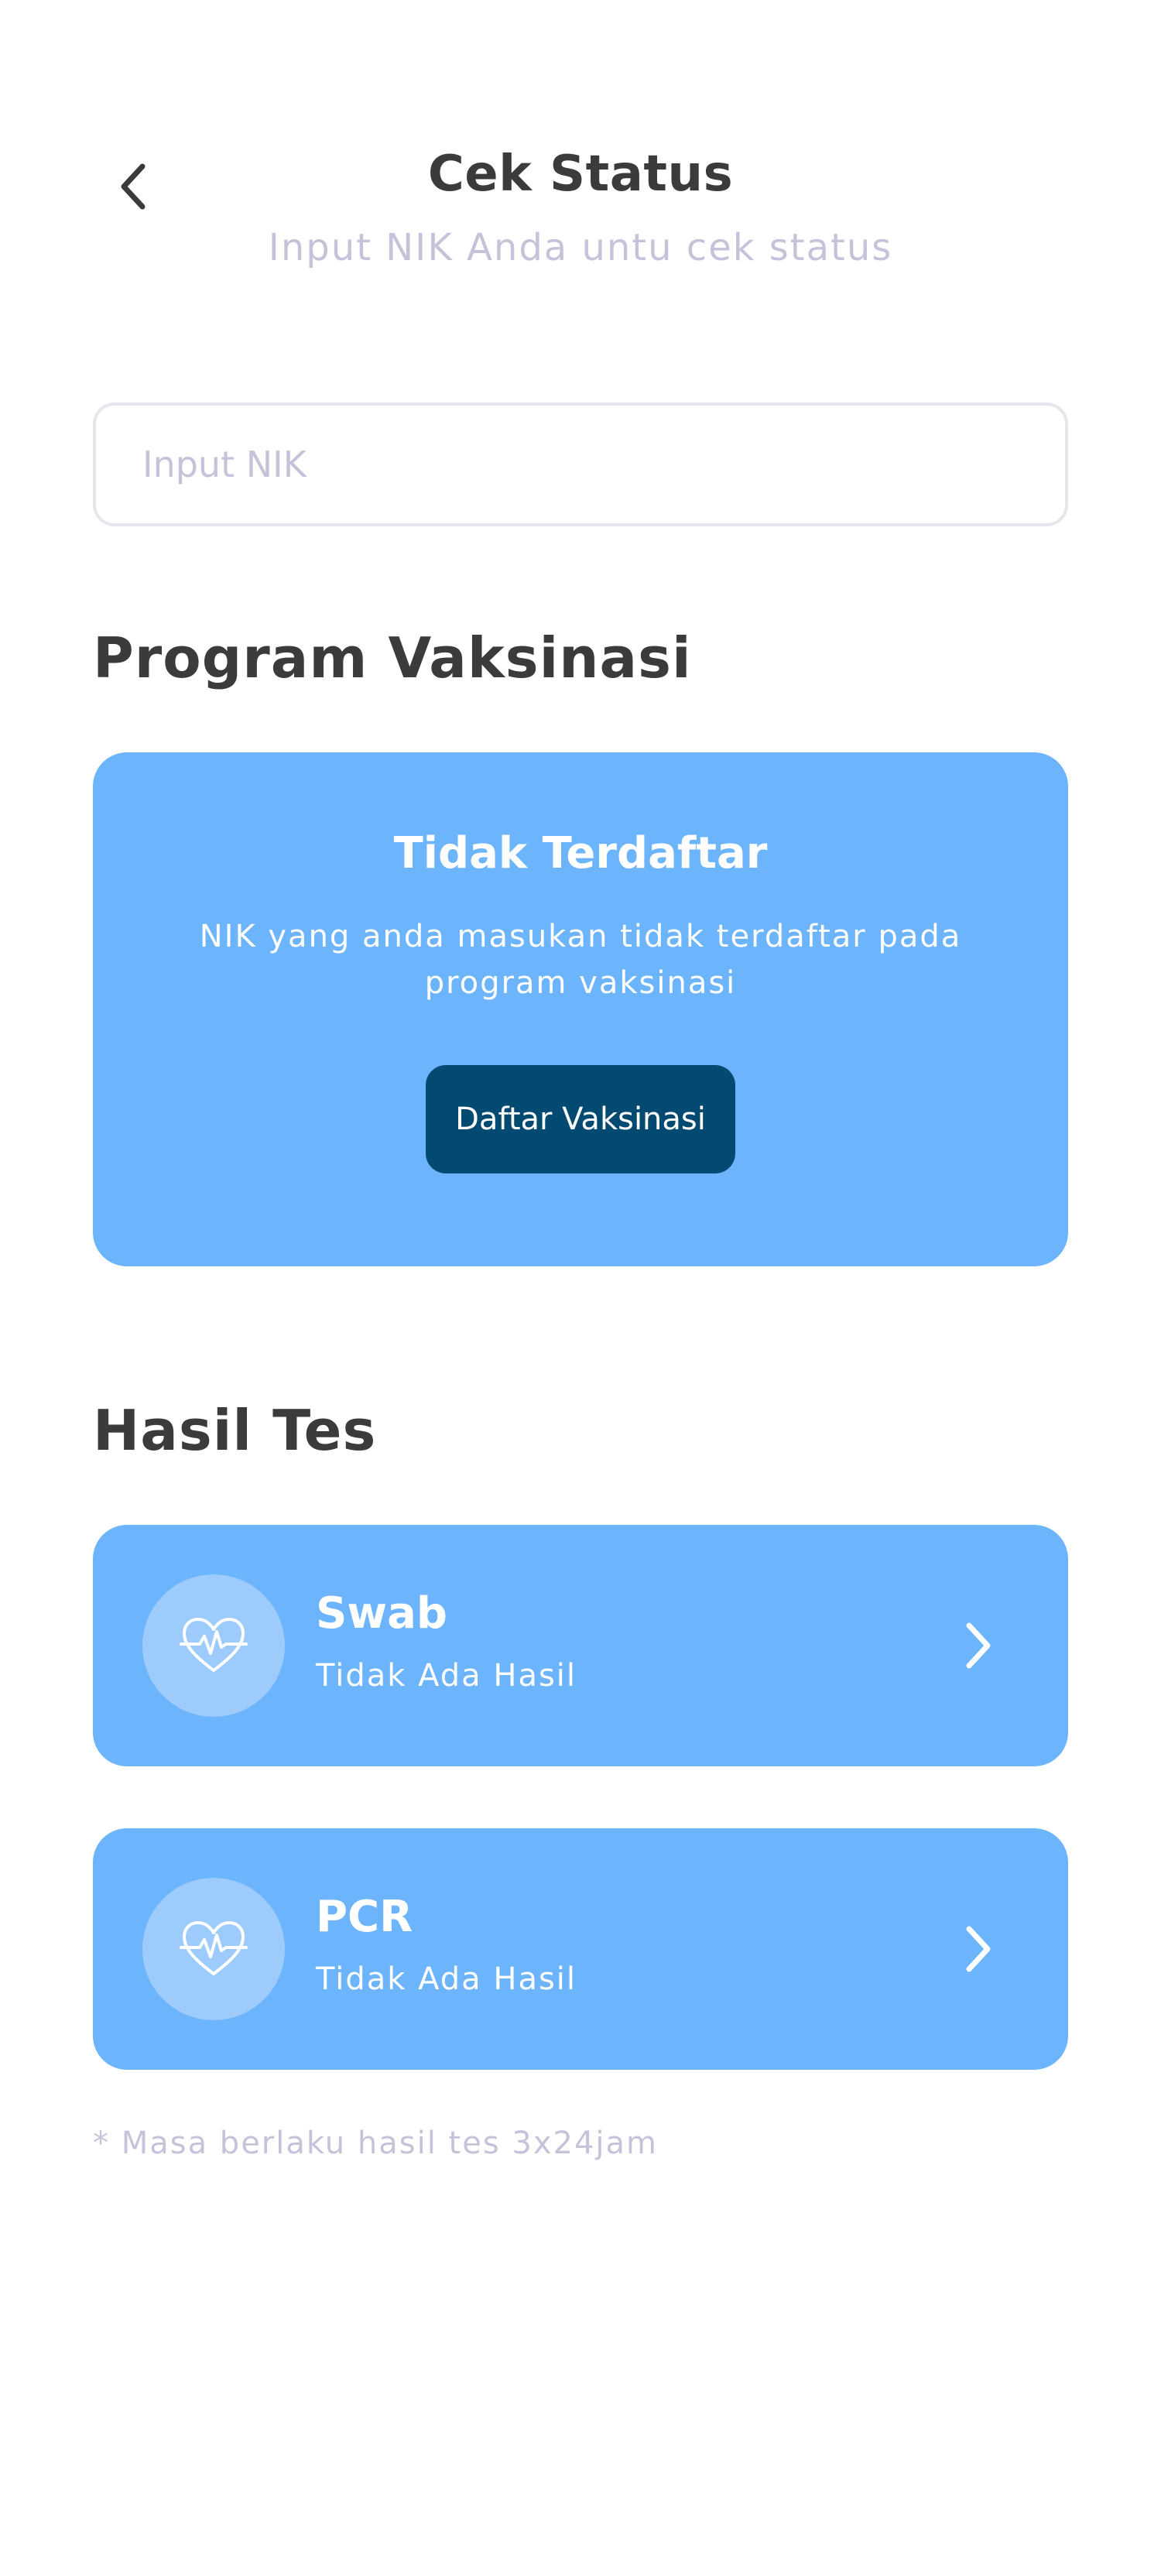 The image size is (1161, 2576). I want to click on nik-input, so click(580, 464).